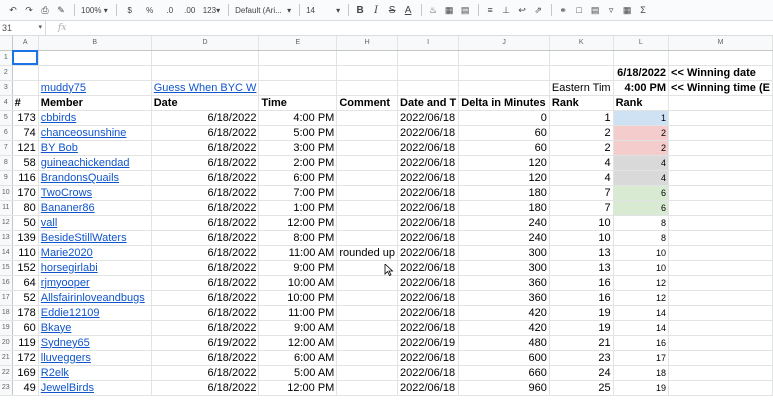 The image size is (773, 400). What do you see at coordinates (298, 43) in the screenshot?
I see `column-header: E` at bounding box center [298, 43].